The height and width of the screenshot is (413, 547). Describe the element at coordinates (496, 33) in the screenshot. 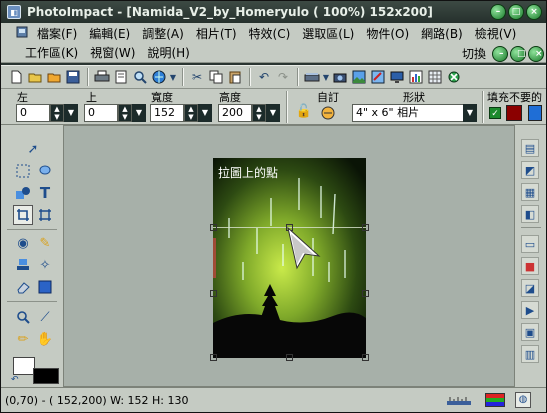

I see `menu-view: 檢視(V)` at that location.